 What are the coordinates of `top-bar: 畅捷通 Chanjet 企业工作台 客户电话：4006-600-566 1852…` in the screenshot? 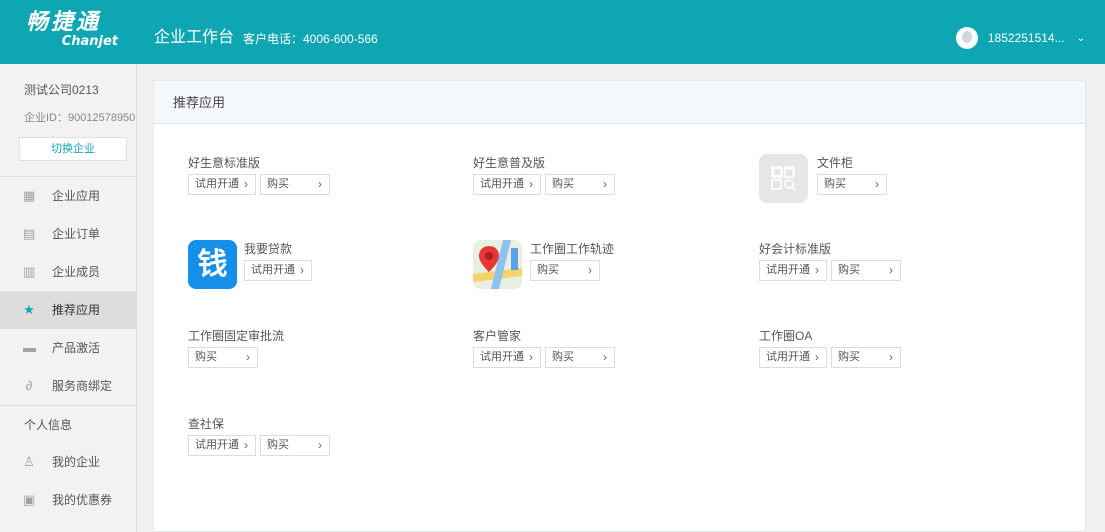 It's located at (552, 32).